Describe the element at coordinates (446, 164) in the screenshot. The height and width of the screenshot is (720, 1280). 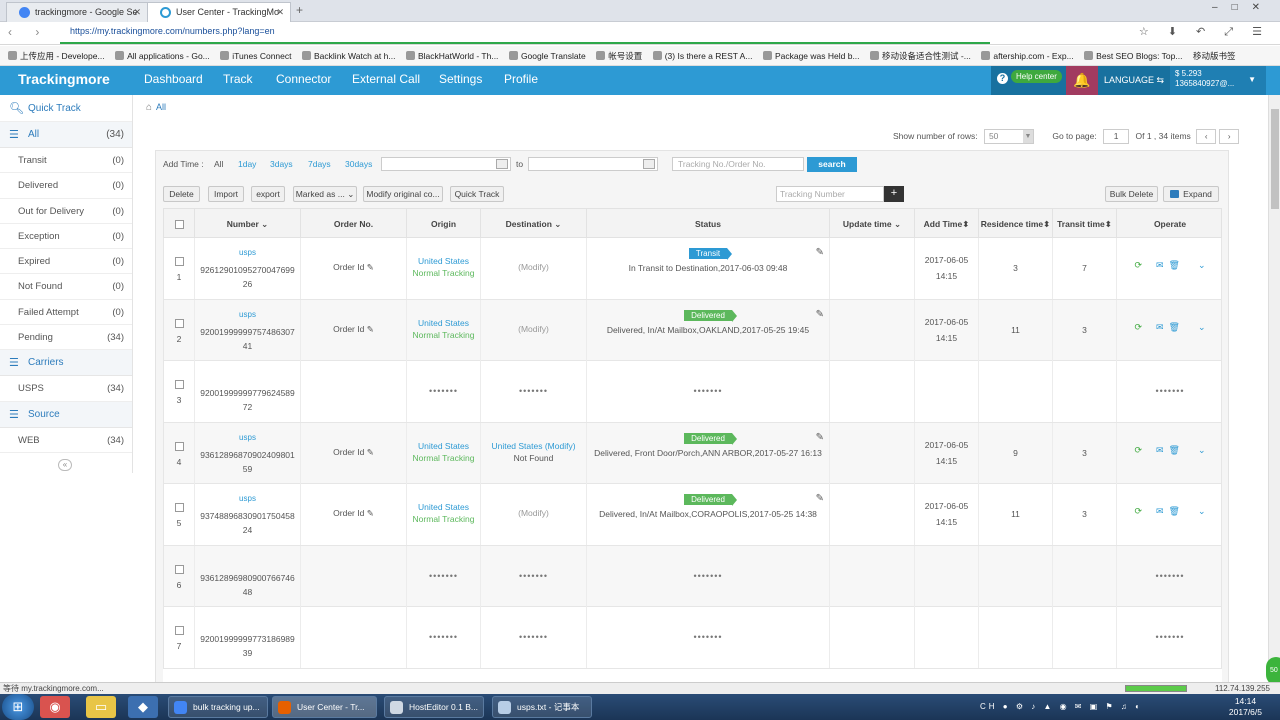
I see `start-date-input` at that location.